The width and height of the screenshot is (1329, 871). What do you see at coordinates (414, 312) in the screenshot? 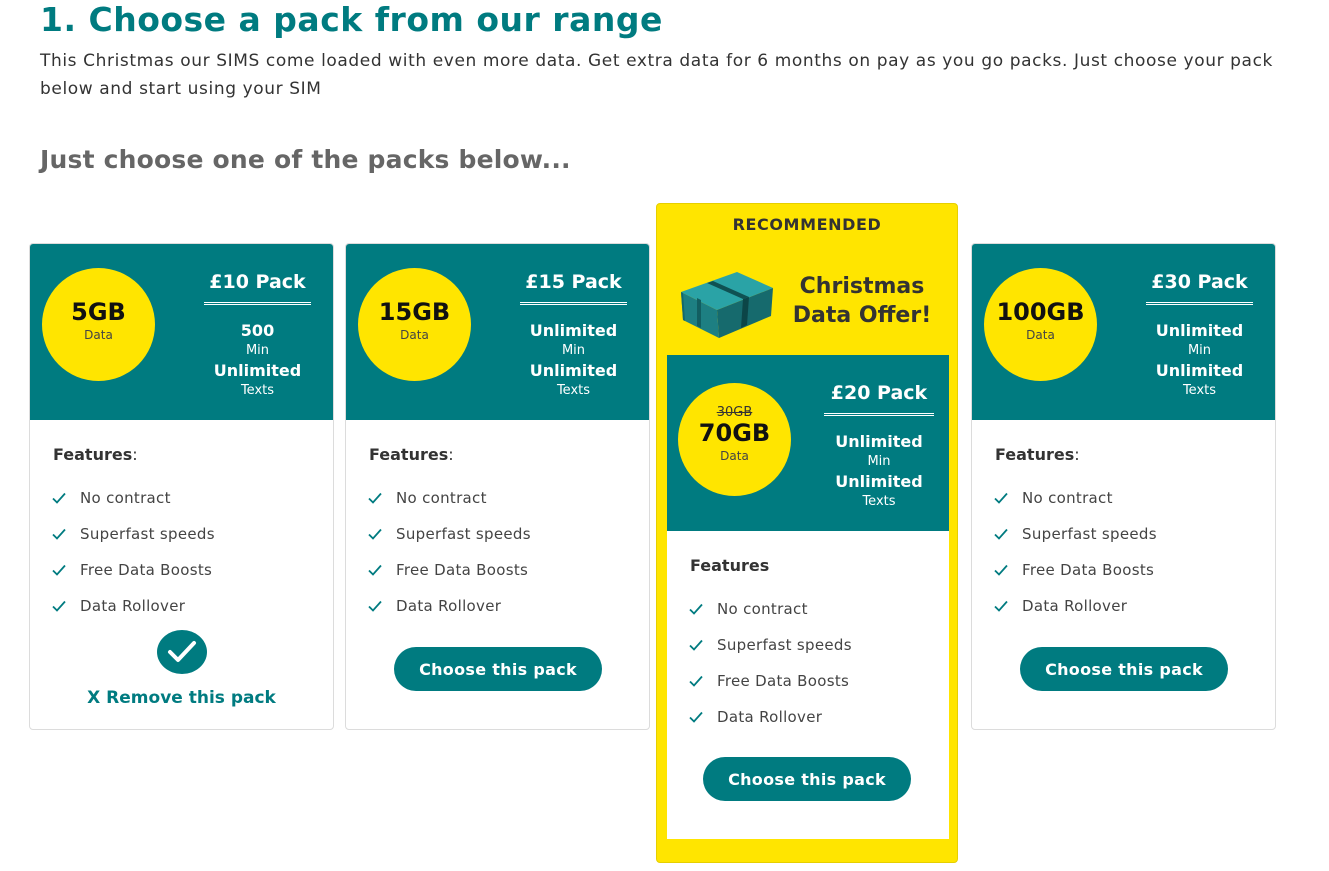
I see `data-amount: 15GB` at bounding box center [414, 312].